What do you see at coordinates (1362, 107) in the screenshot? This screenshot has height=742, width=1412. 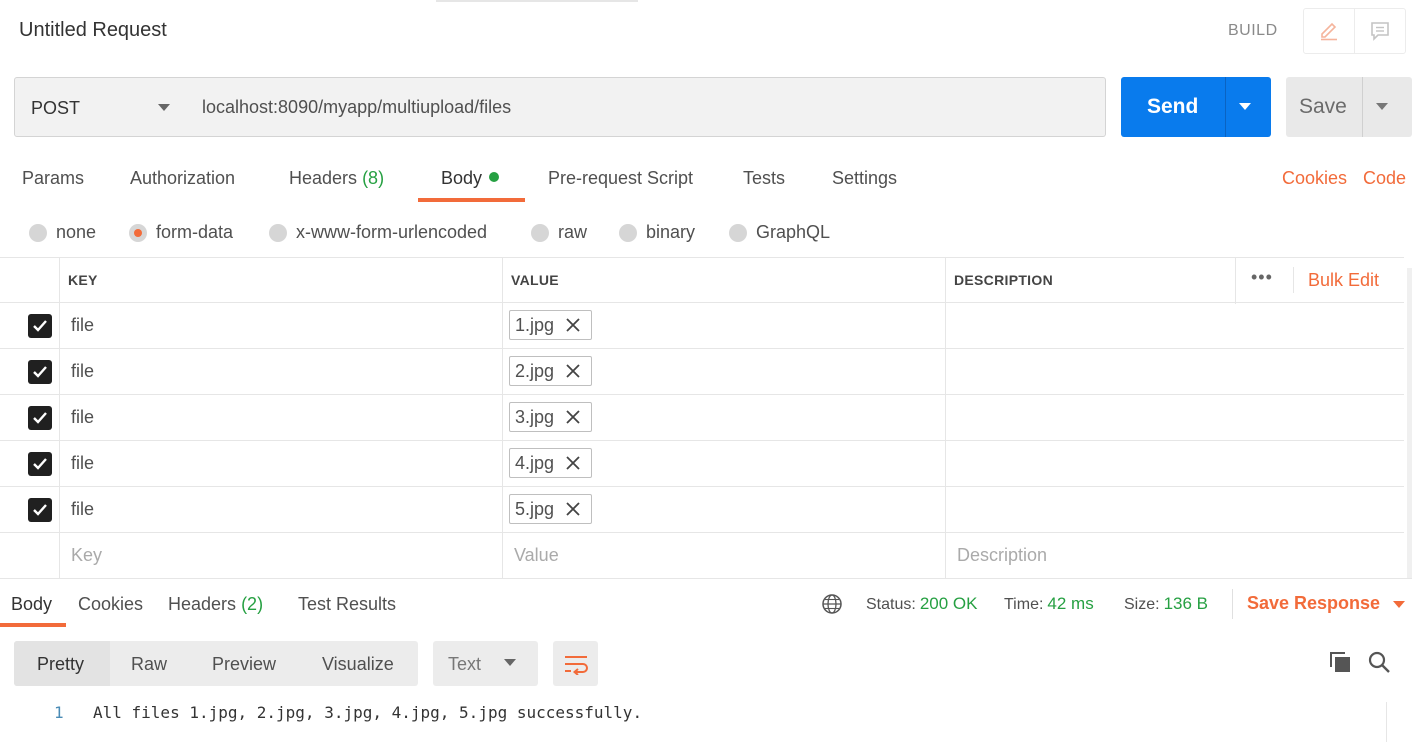 I see `save-divider` at bounding box center [1362, 107].